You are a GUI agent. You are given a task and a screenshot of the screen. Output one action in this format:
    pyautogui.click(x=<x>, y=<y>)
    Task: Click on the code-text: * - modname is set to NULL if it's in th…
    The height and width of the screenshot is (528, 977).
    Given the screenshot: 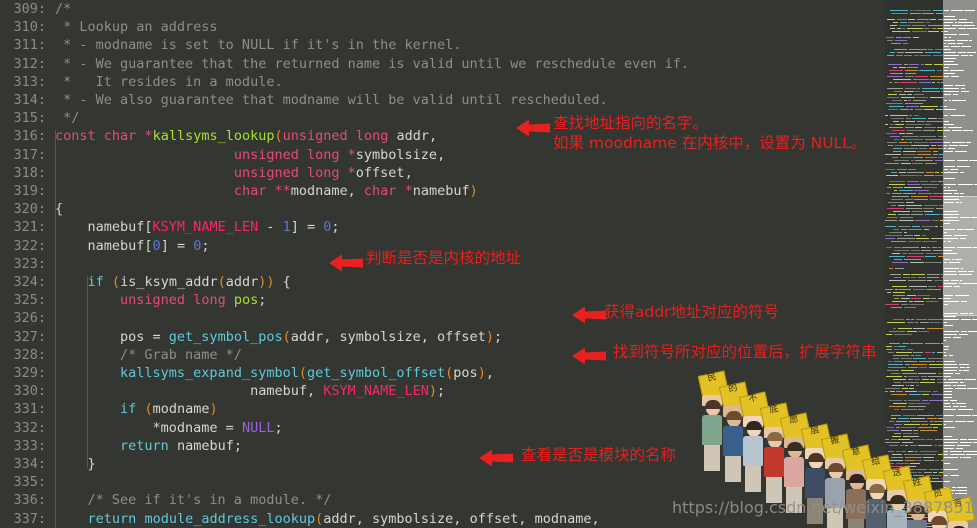 What is the action you would take?
    pyautogui.click(x=258, y=45)
    